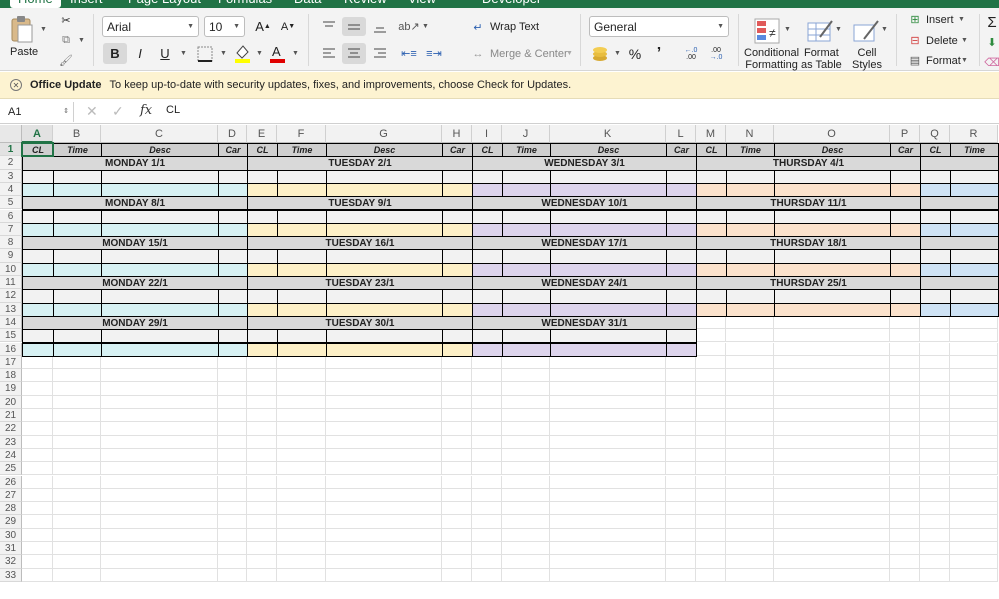 Image resolution: width=999 pixels, height=599 pixels. I want to click on format-as-table-icon, so click(820, 31).